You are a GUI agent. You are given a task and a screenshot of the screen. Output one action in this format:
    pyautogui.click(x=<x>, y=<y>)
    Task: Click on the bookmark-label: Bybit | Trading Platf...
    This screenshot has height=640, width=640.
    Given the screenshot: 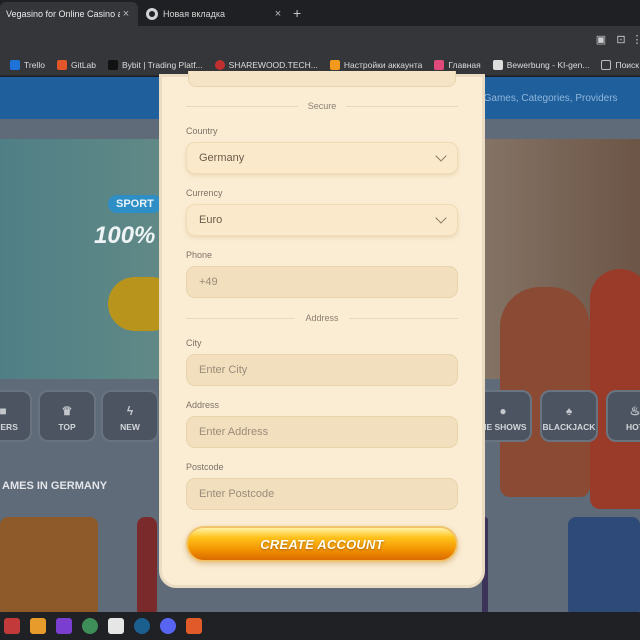 What is the action you would take?
    pyautogui.click(x=162, y=64)
    